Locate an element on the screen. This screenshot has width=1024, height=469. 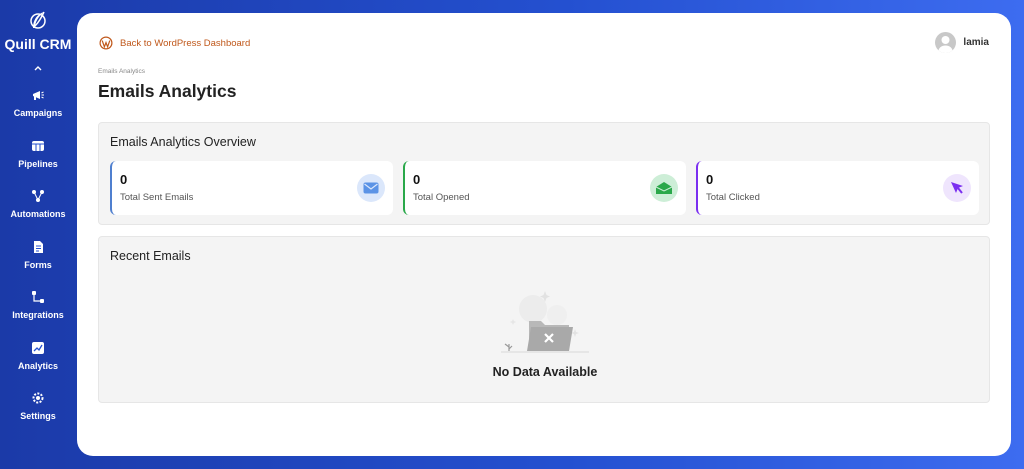
user-icon is located at coordinates (945, 44).